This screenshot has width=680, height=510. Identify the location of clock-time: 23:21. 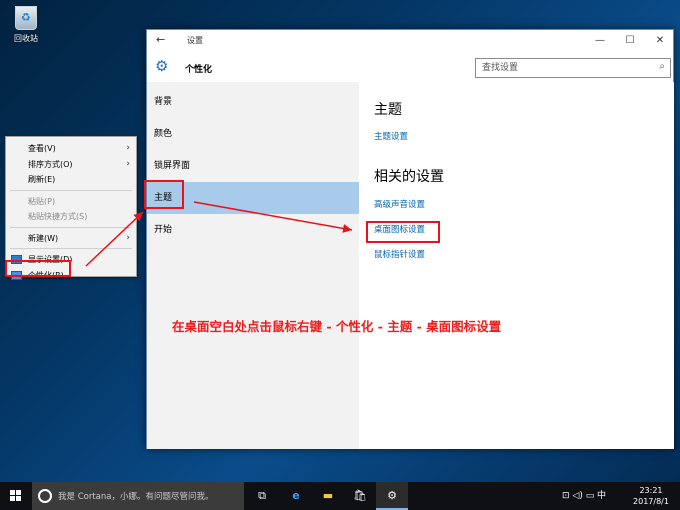
(651, 490).